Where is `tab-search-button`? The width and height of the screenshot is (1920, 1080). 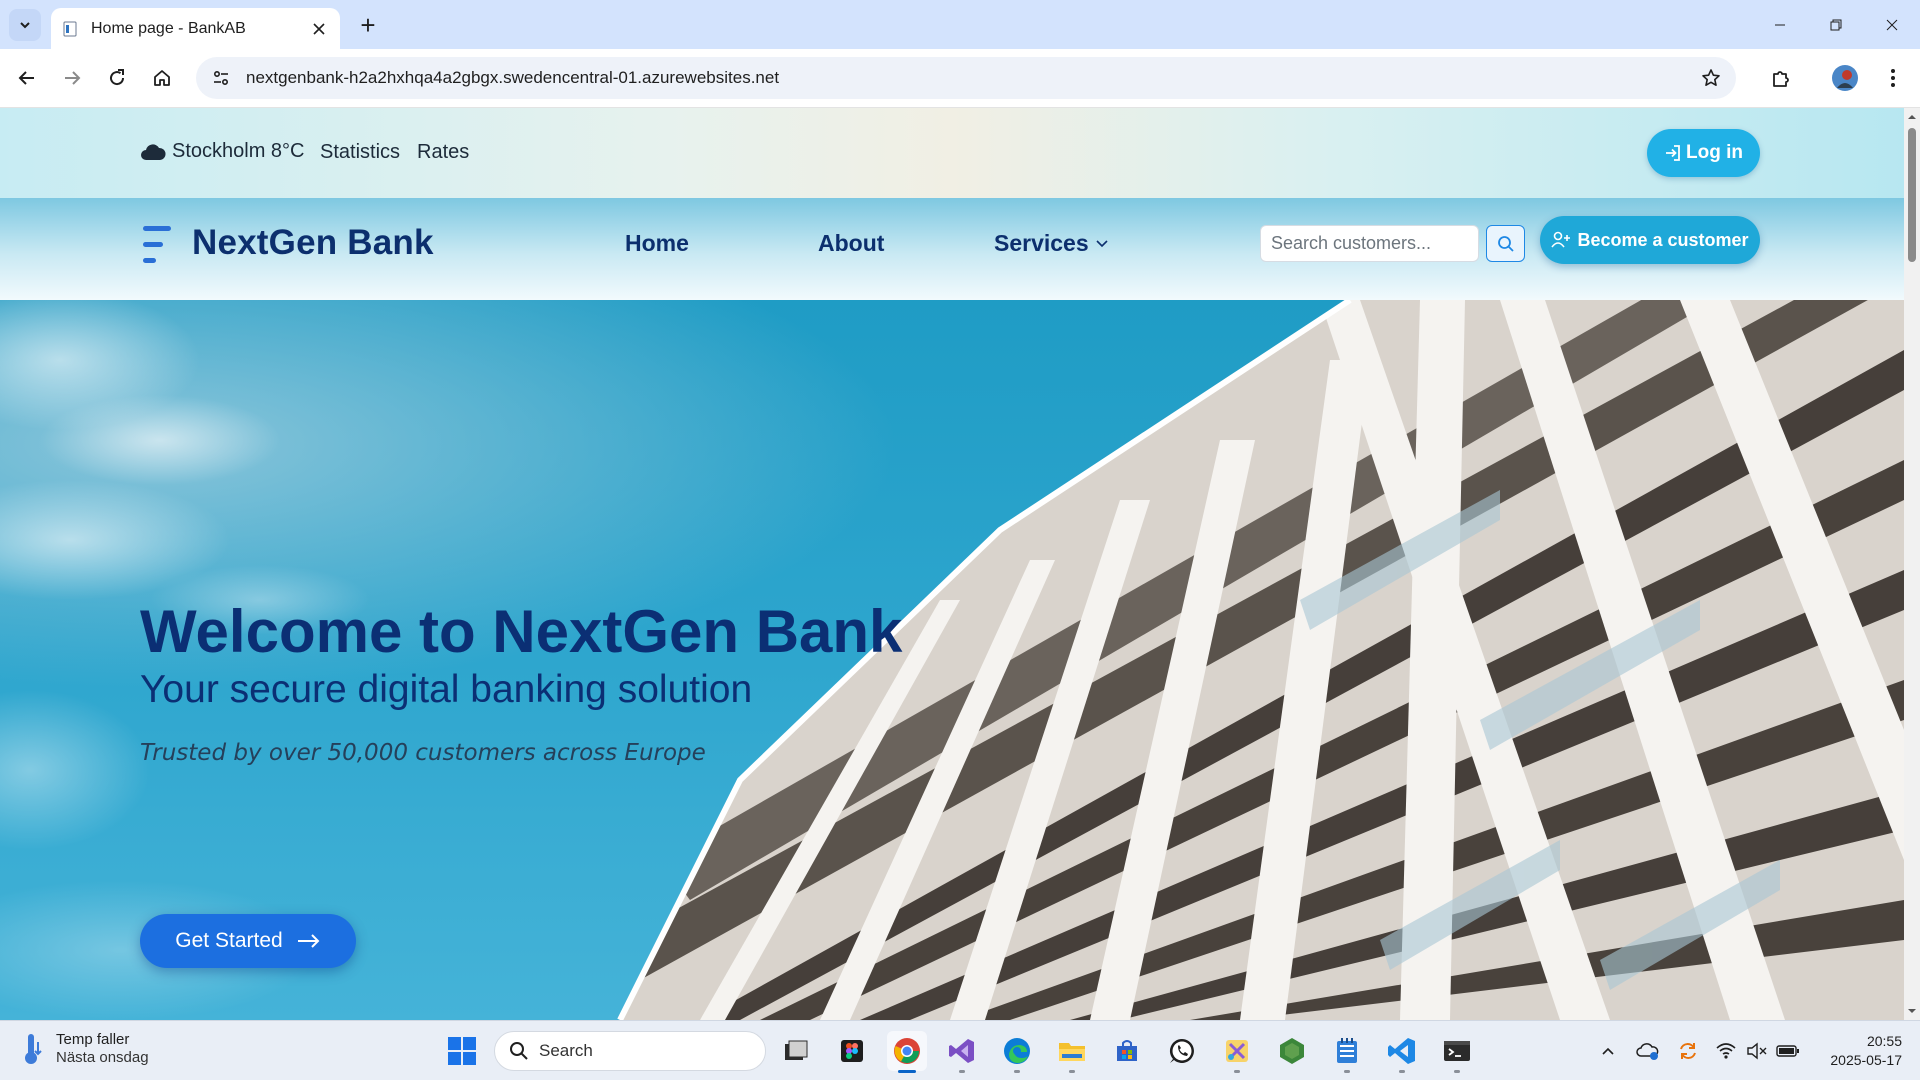 tab-search-button is located at coordinates (25, 25).